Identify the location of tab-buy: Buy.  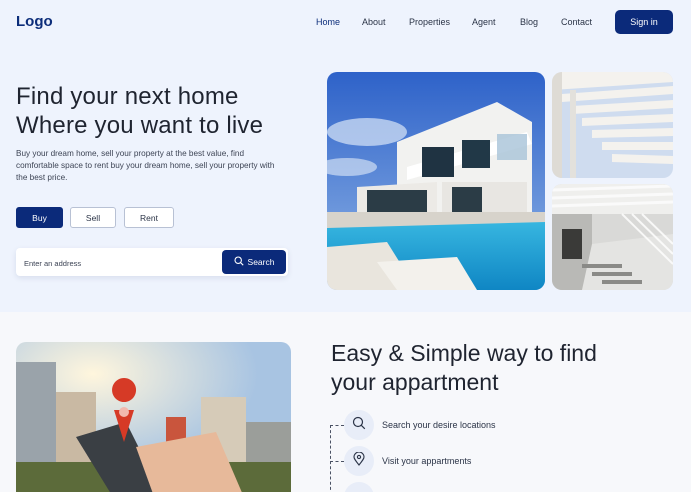
(39, 217).